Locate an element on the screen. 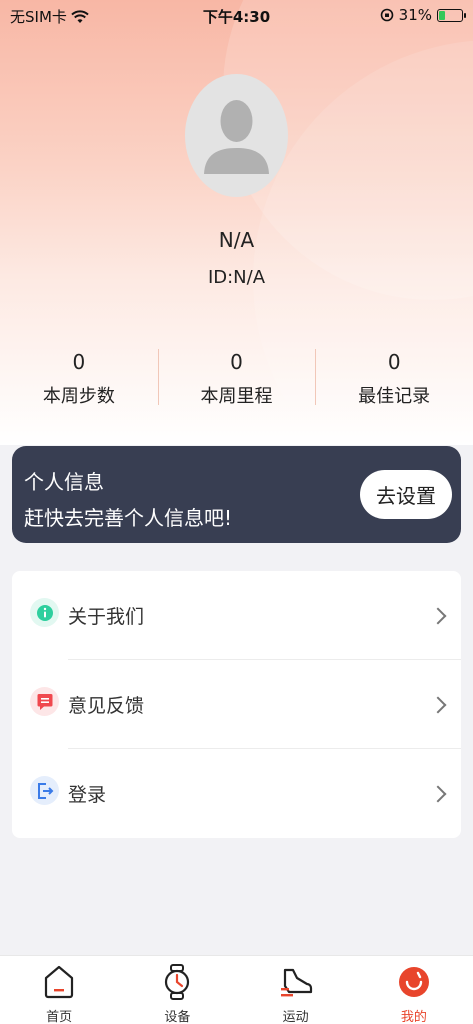  tab-sport: 运动 is located at coordinates (296, 990).